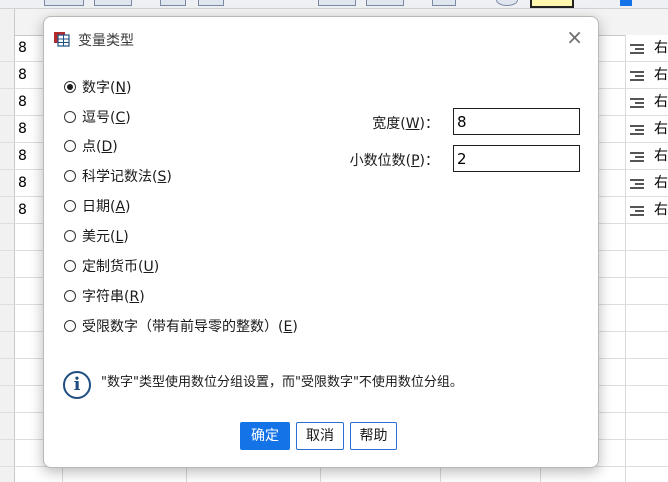 The image size is (668, 482). What do you see at coordinates (190, 327) in the screenshot?
I see `type-option-label: 受限数字（带有前导零的整数）(E)` at bounding box center [190, 327].